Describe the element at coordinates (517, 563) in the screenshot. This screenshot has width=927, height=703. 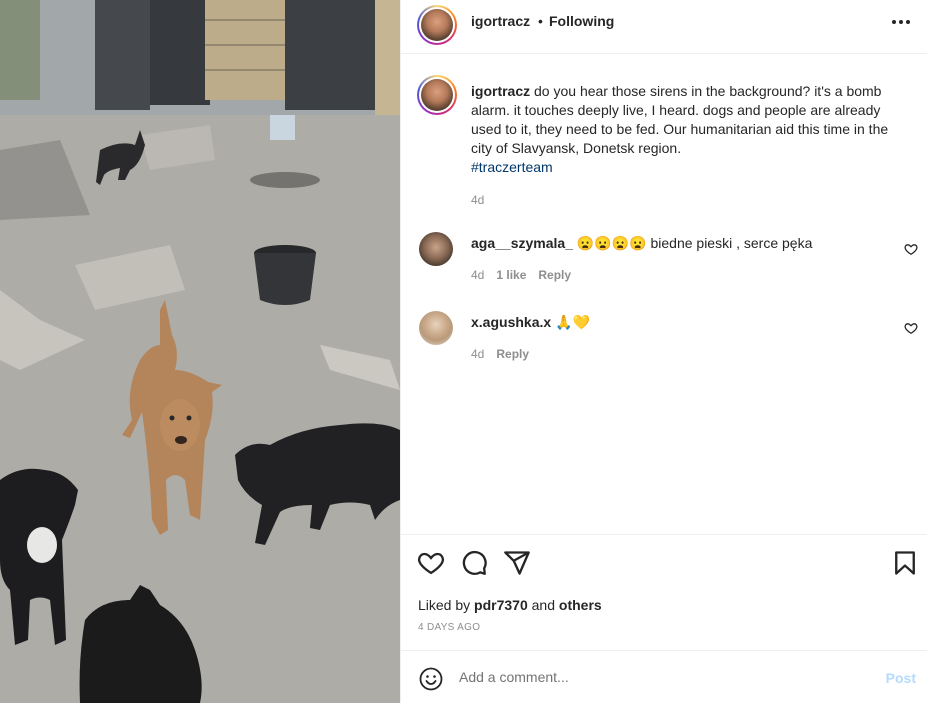
I see `share-icon` at that location.